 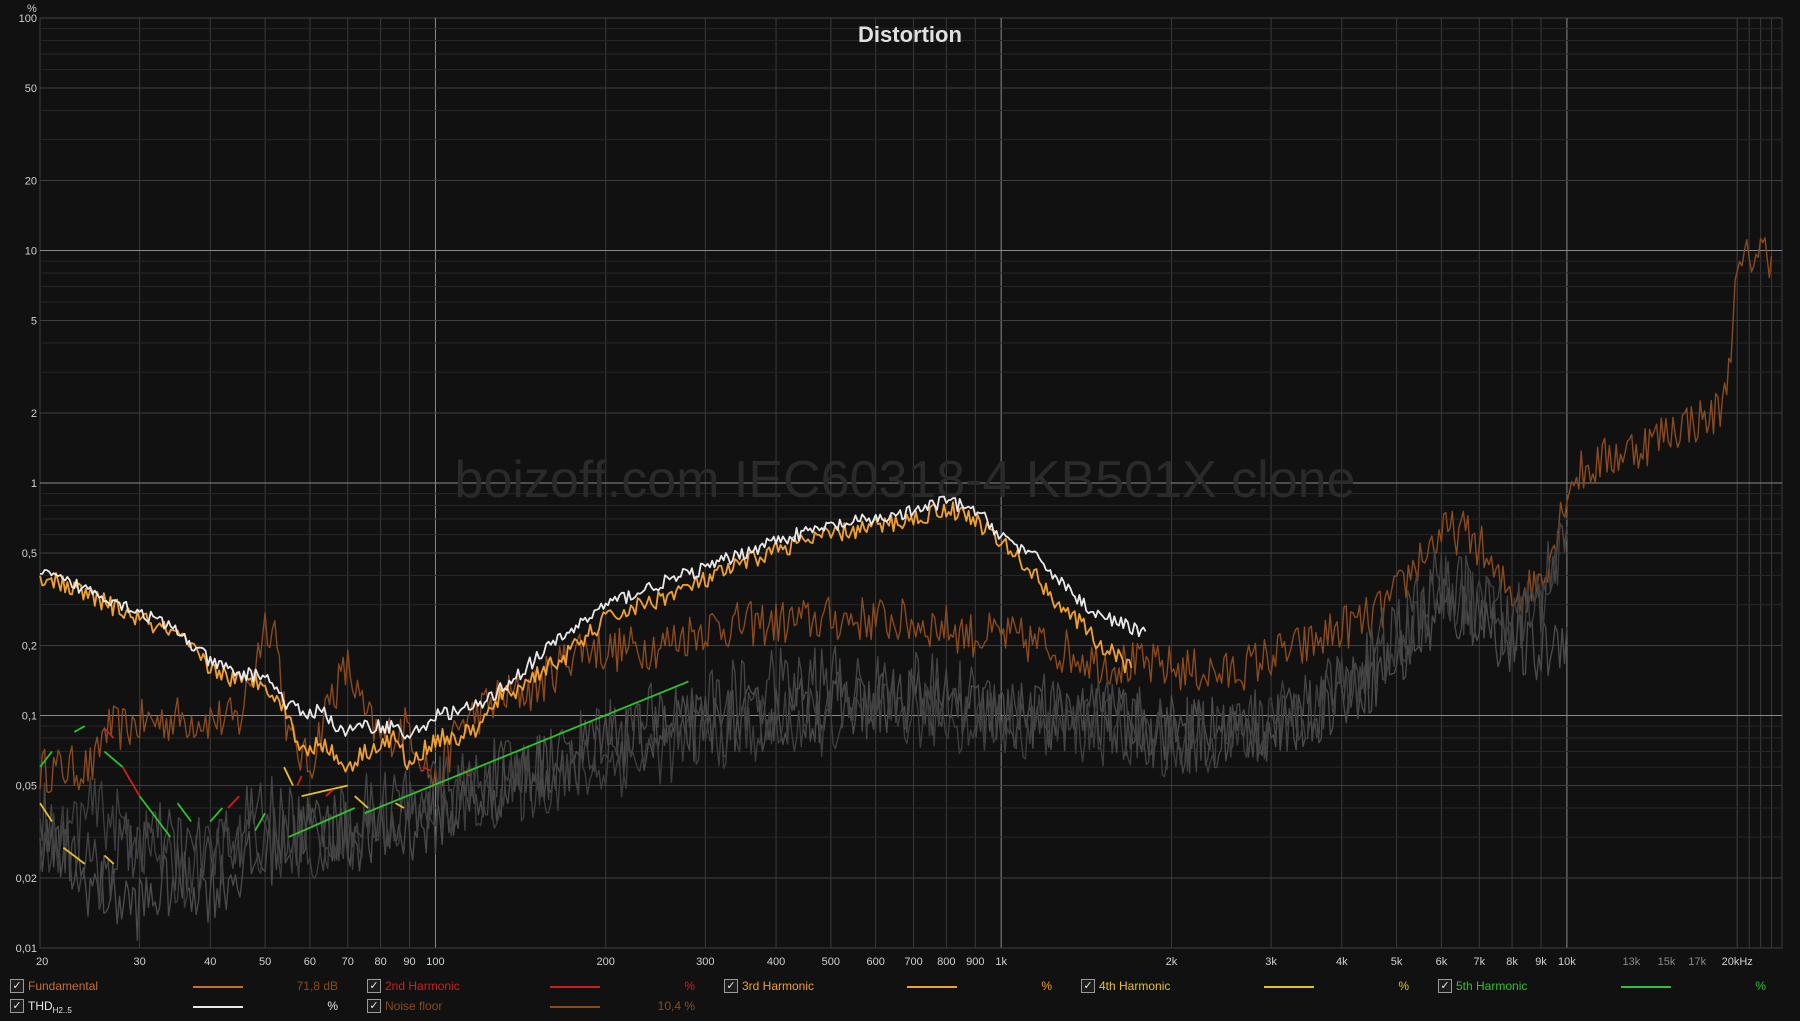 I want to click on x-tick-label: 800, so click(x=946, y=962).